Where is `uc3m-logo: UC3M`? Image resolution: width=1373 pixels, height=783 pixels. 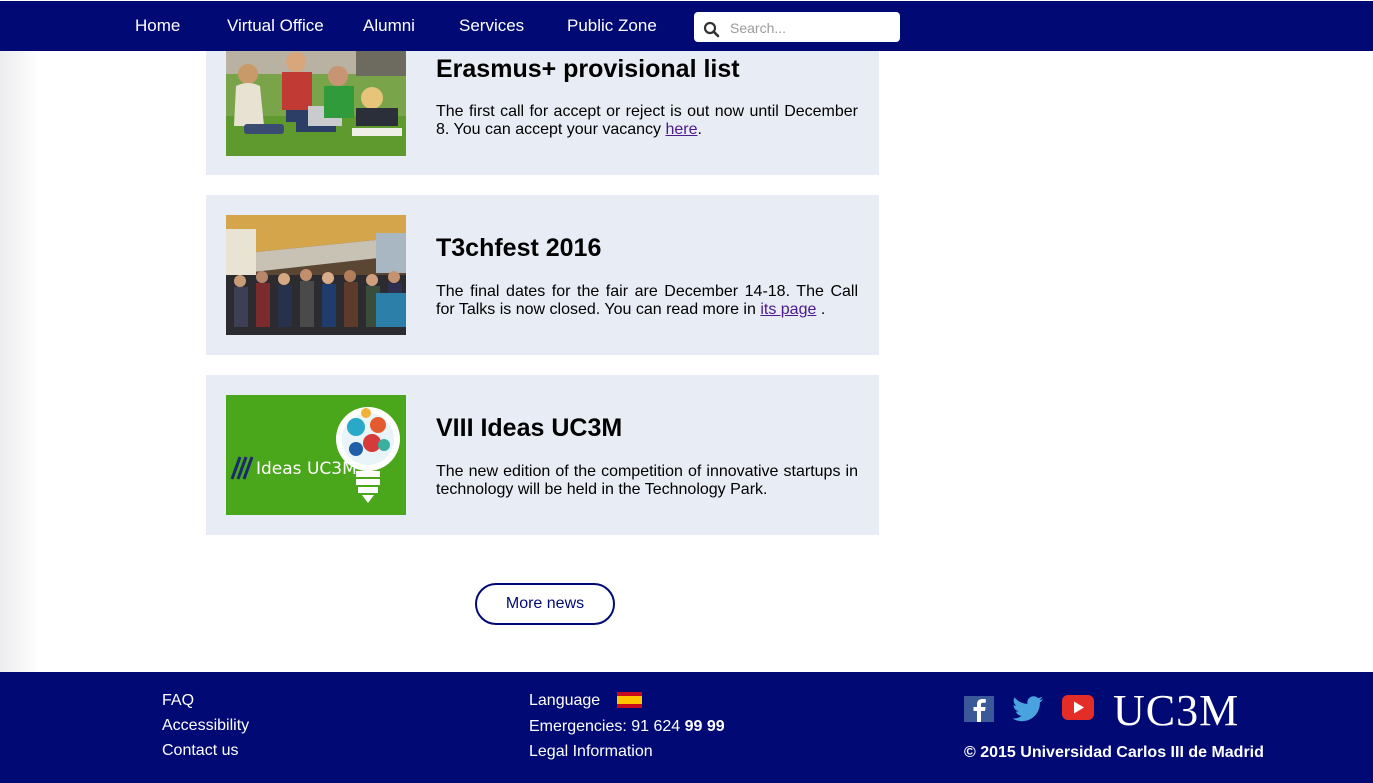 uc3m-logo: UC3M is located at coordinates (1176, 711).